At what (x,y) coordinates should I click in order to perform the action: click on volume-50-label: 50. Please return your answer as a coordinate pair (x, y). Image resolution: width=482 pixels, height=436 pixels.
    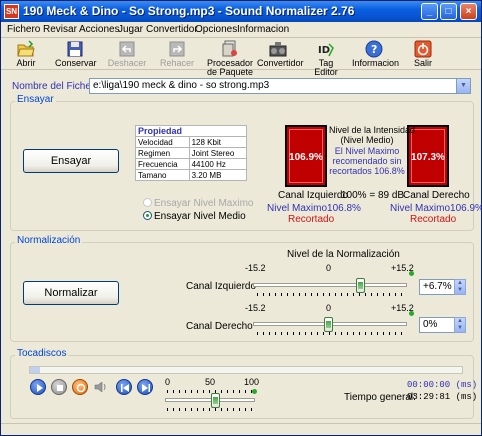
    Looking at the image, I should click on (210, 382).